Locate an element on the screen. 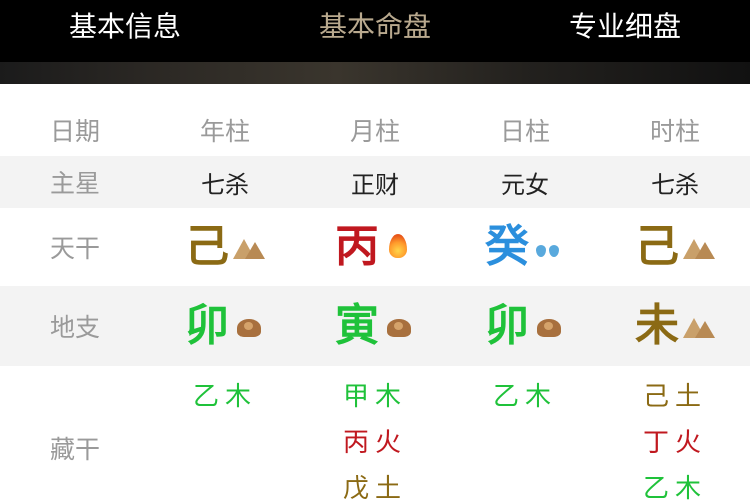 The width and height of the screenshot is (750, 500). header-banner-image is located at coordinates (375, 73).